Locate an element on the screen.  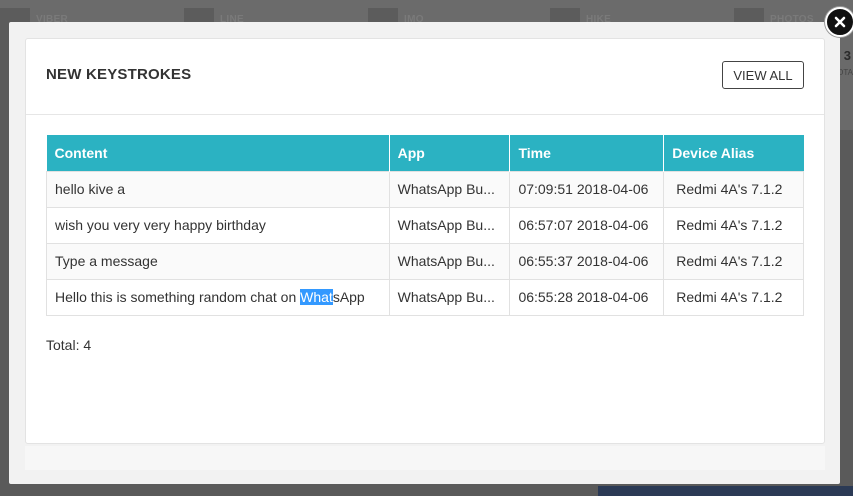
panel-title: NEW KEYSTROKES is located at coordinates (119, 74).